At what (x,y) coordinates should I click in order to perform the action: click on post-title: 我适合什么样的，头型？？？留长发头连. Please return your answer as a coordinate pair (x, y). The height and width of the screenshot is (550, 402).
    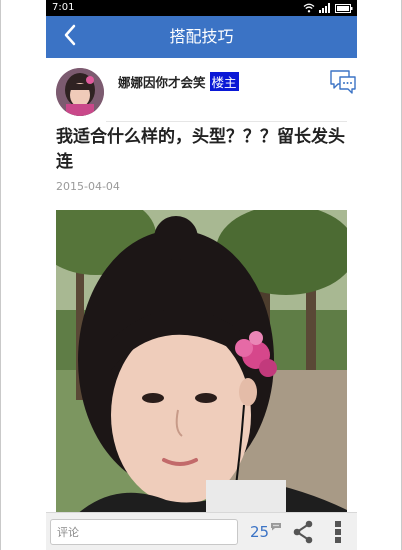
    Looking at the image, I should click on (200, 149).